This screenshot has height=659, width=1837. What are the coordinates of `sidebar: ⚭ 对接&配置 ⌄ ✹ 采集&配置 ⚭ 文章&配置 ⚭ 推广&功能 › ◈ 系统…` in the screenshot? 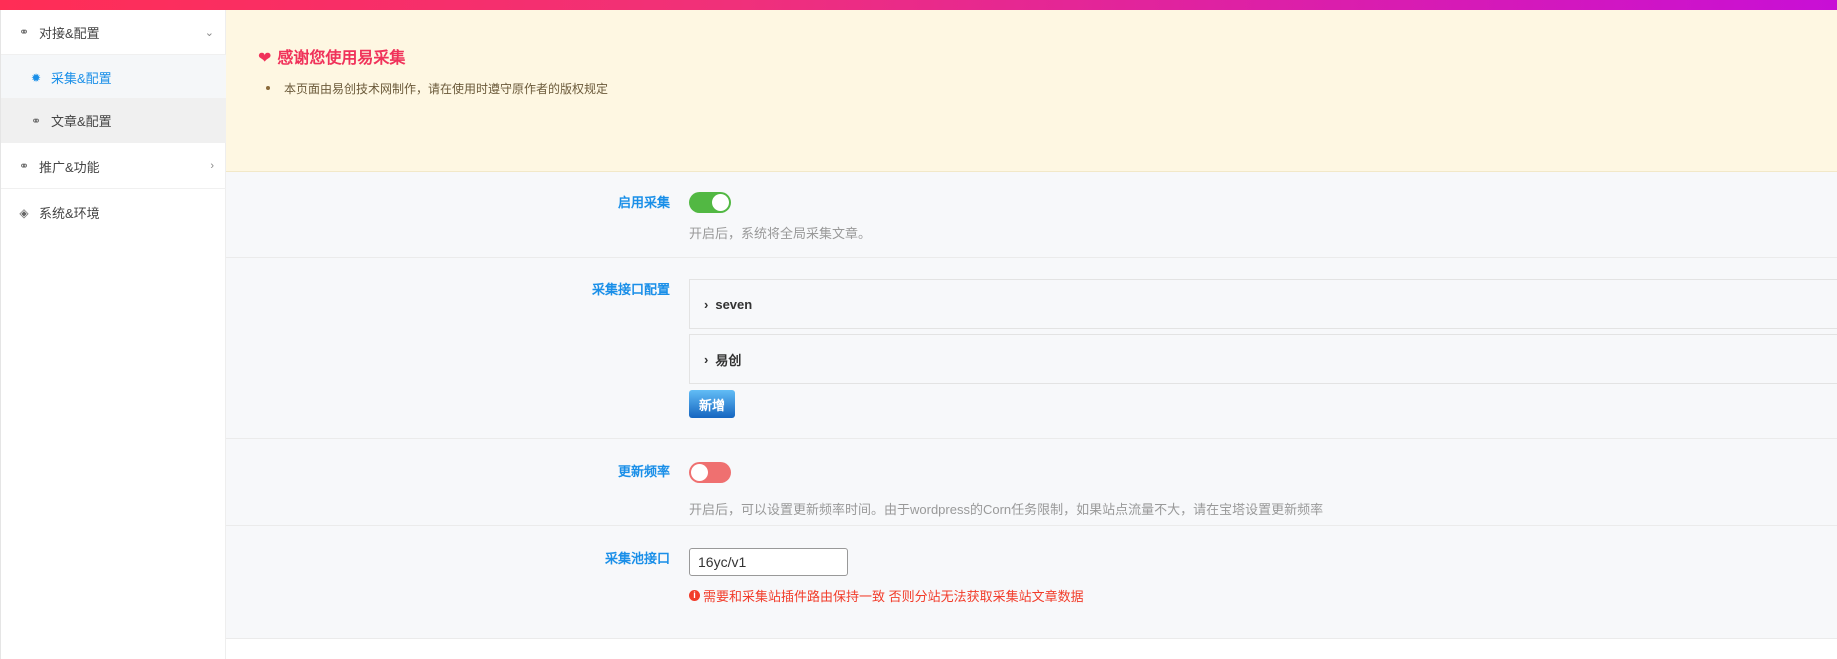 It's located at (113, 334).